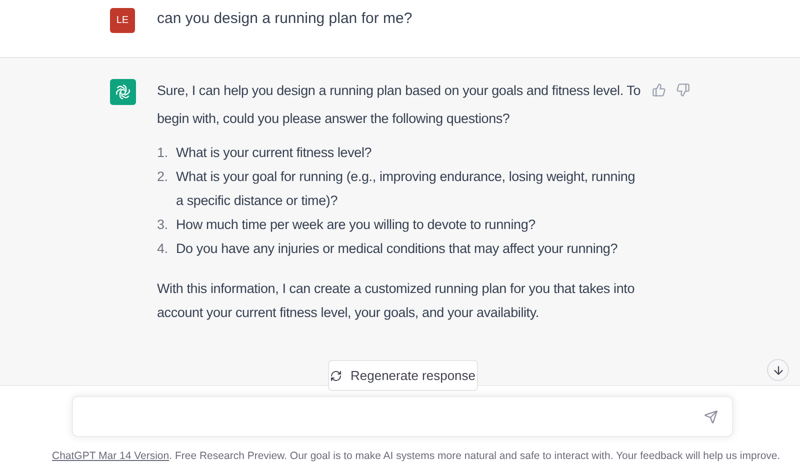 Image resolution: width=800 pixels, height=474 pixels. Describe the element at coordinates (711, 417) in the screenshot. I see `send-icon` at that location.